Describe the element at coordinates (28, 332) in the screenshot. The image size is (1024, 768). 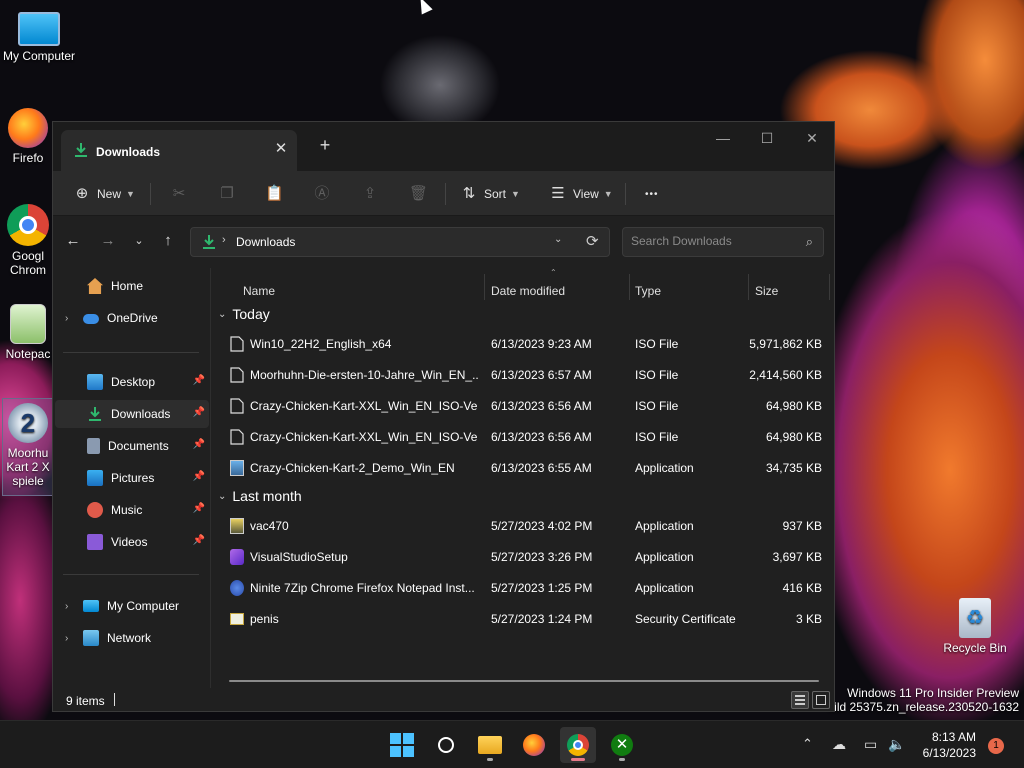
I see `desktop-icon-notepad: Notepac` at that location.